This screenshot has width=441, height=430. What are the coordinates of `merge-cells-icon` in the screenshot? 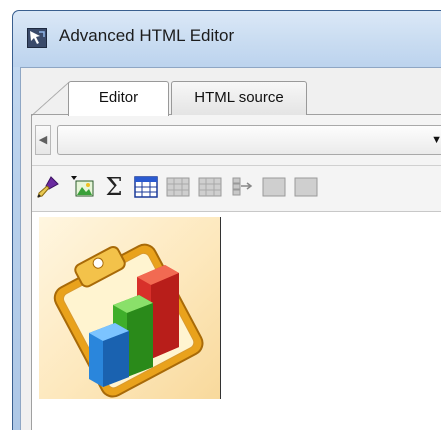 It's located at (274, 187).